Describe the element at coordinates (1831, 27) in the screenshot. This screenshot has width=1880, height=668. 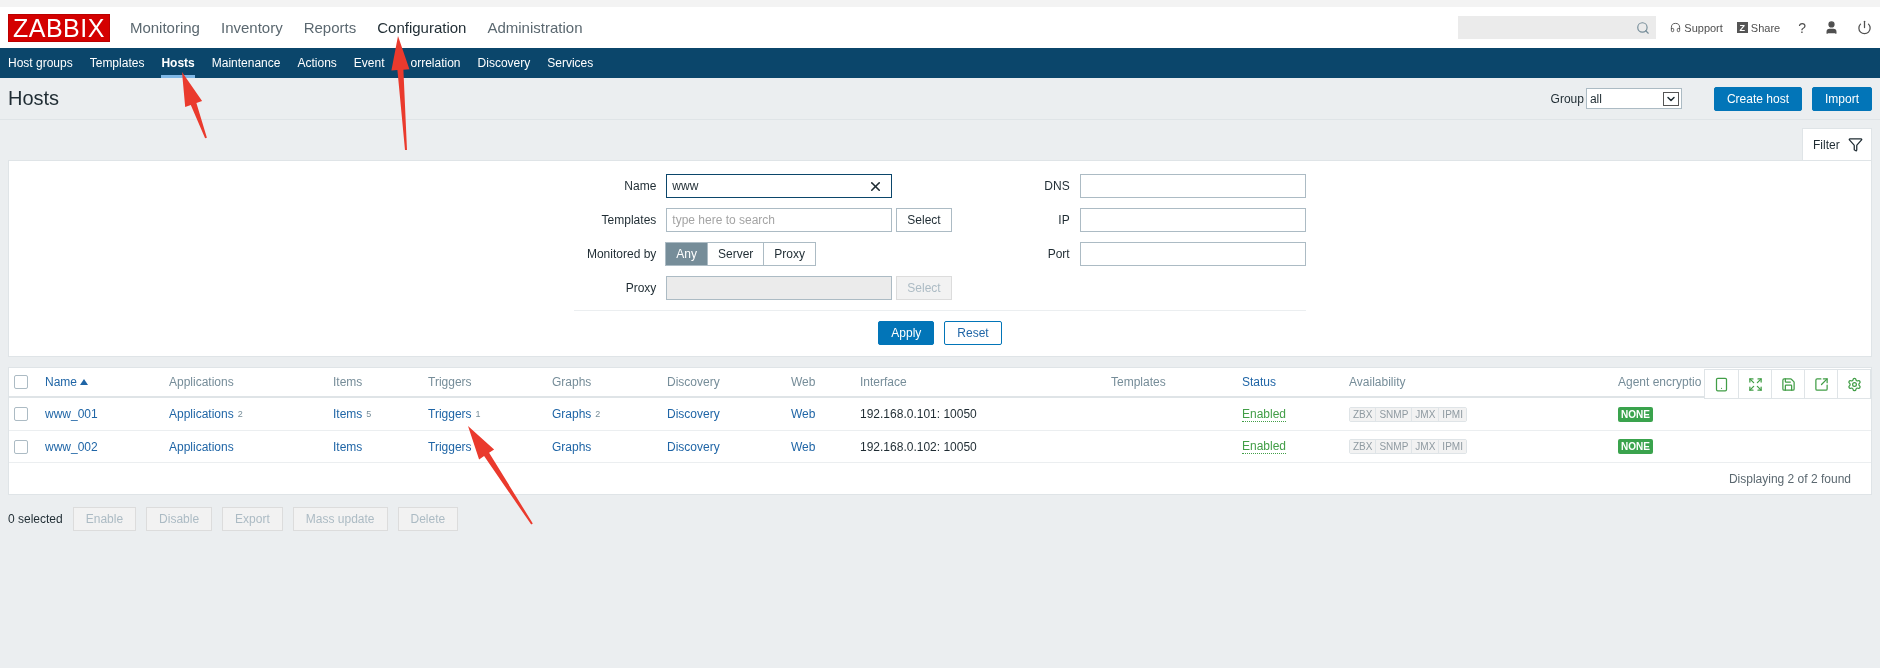
I see `user-icon` at that location.